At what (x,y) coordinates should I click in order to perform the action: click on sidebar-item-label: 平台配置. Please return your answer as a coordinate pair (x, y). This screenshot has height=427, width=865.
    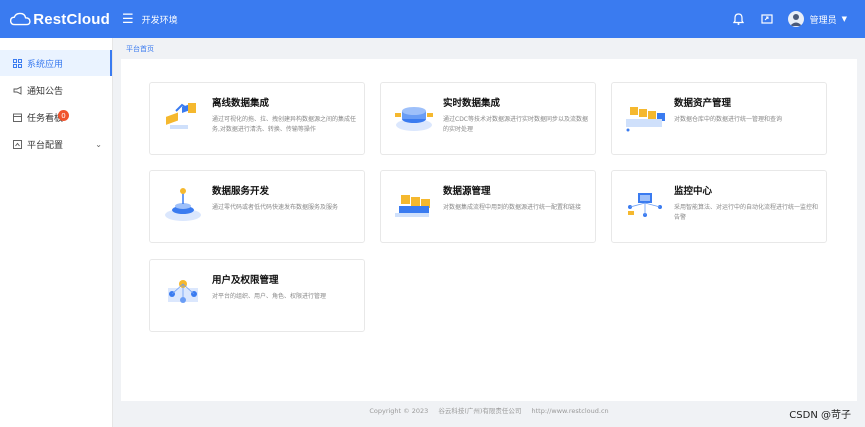
    Looking at the image, I should click on (45, 145).